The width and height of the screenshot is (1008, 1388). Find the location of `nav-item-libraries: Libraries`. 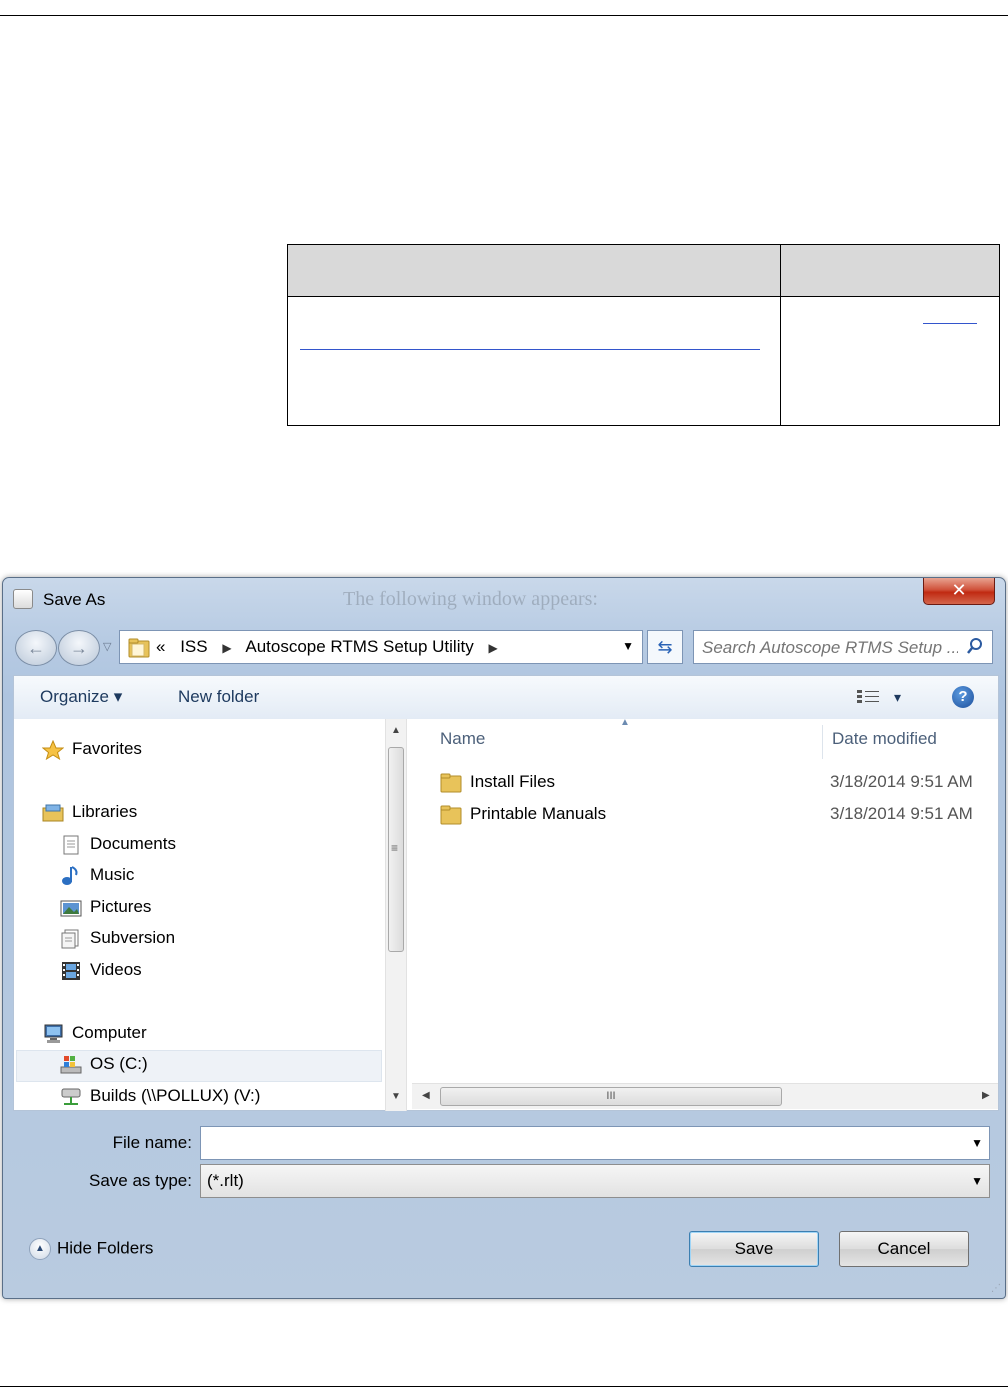

nav-item-libraries: Libraries is located at coordinates (89, 812).